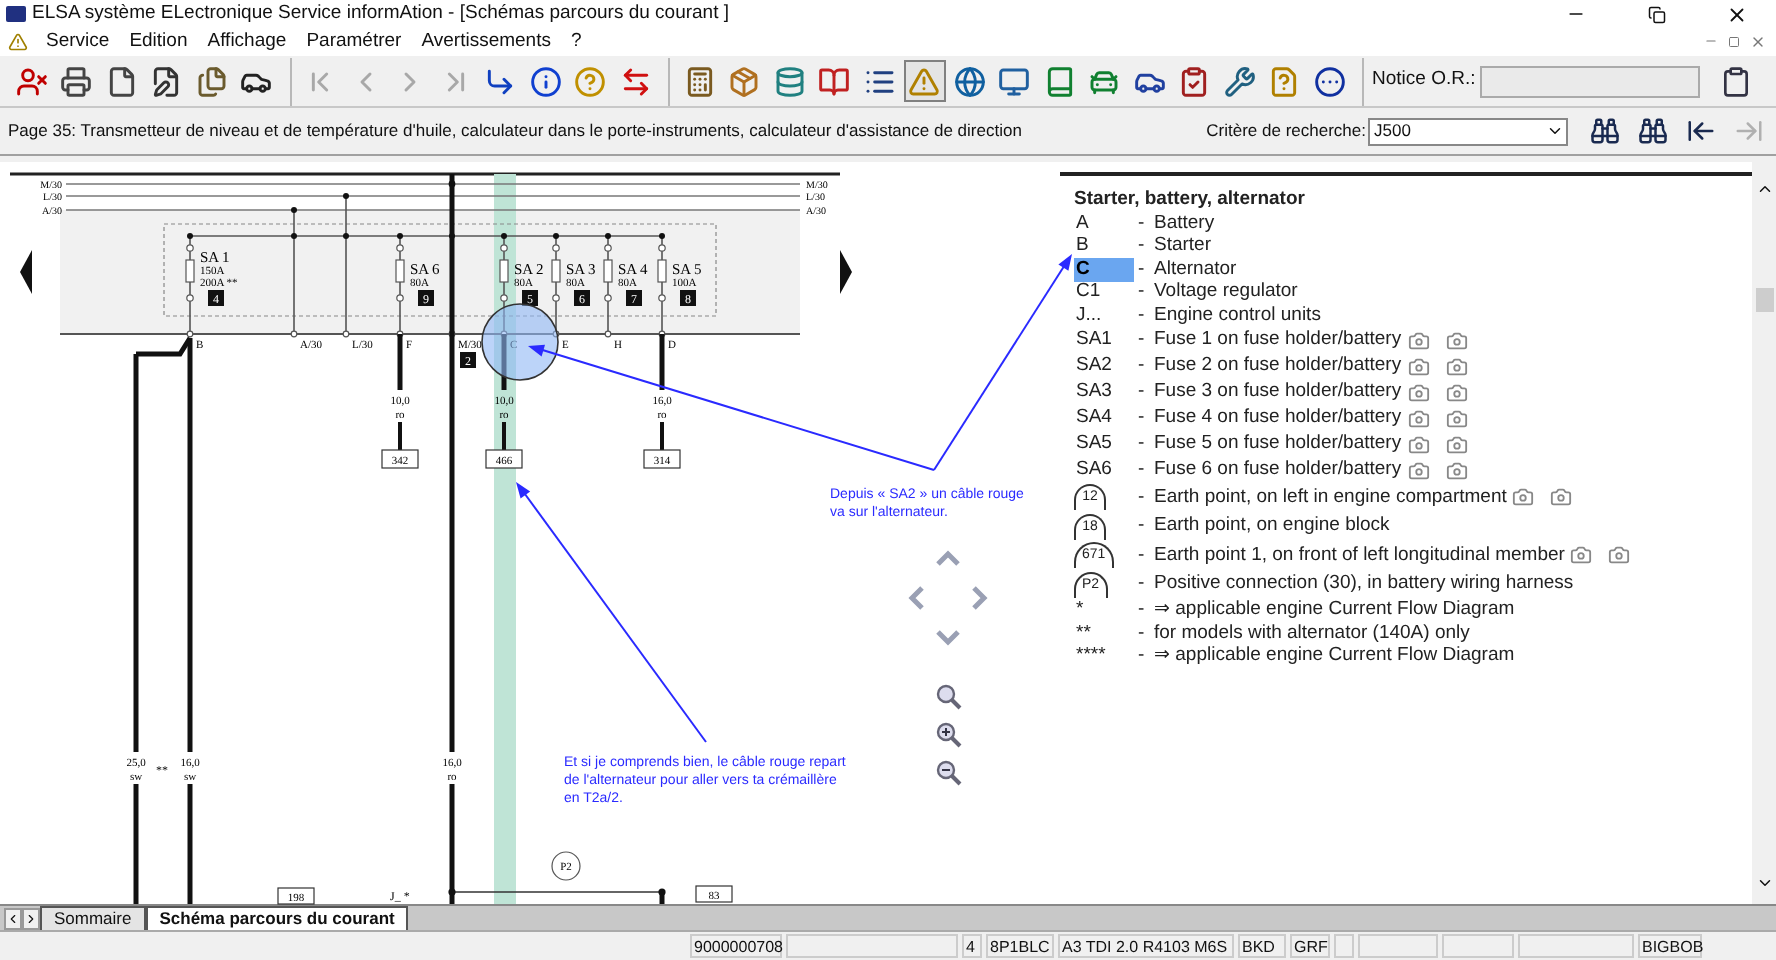 This screenshot has height=960, width=1776. I want to click on legend-code: SA6, so click(1094, 470).